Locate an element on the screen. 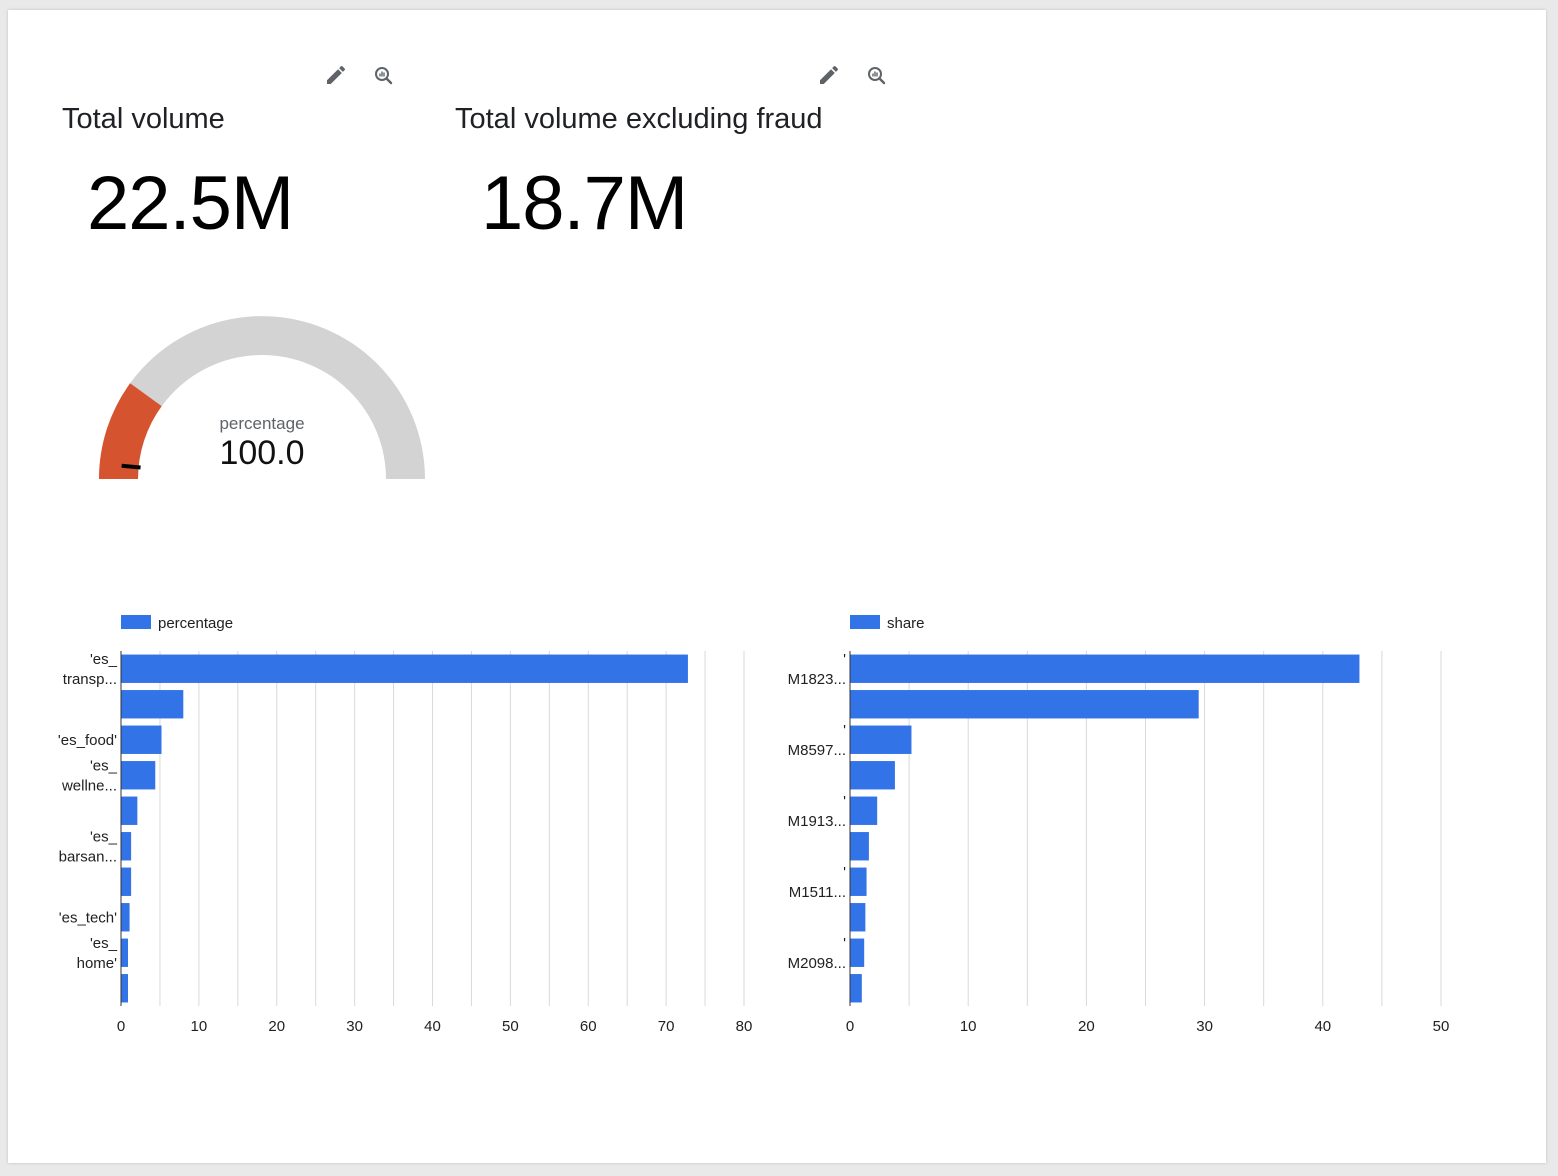  legend-swatch is located at coordinates (865, 622).